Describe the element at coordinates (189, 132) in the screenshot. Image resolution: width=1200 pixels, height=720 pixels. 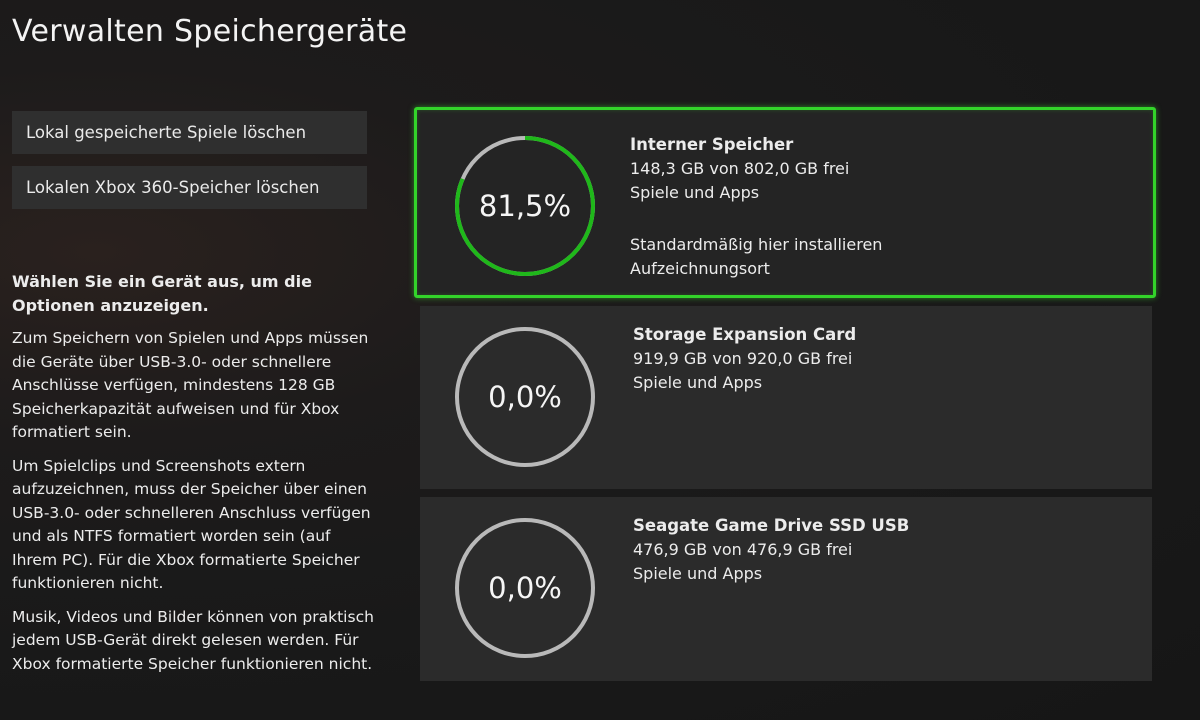
I see `delete-local-games-button: Lokal gespeicherte Spiele löschen` at that location.